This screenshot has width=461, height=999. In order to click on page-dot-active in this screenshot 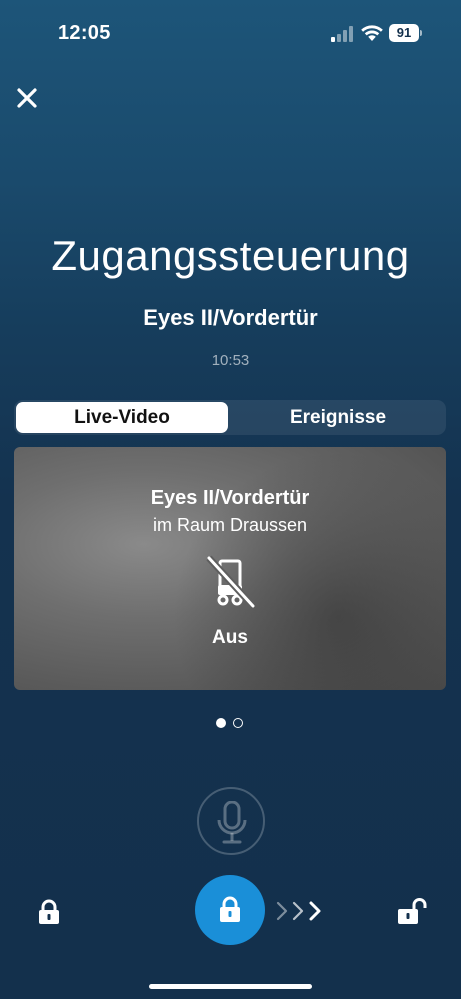, I will do `click(221, 723)`.